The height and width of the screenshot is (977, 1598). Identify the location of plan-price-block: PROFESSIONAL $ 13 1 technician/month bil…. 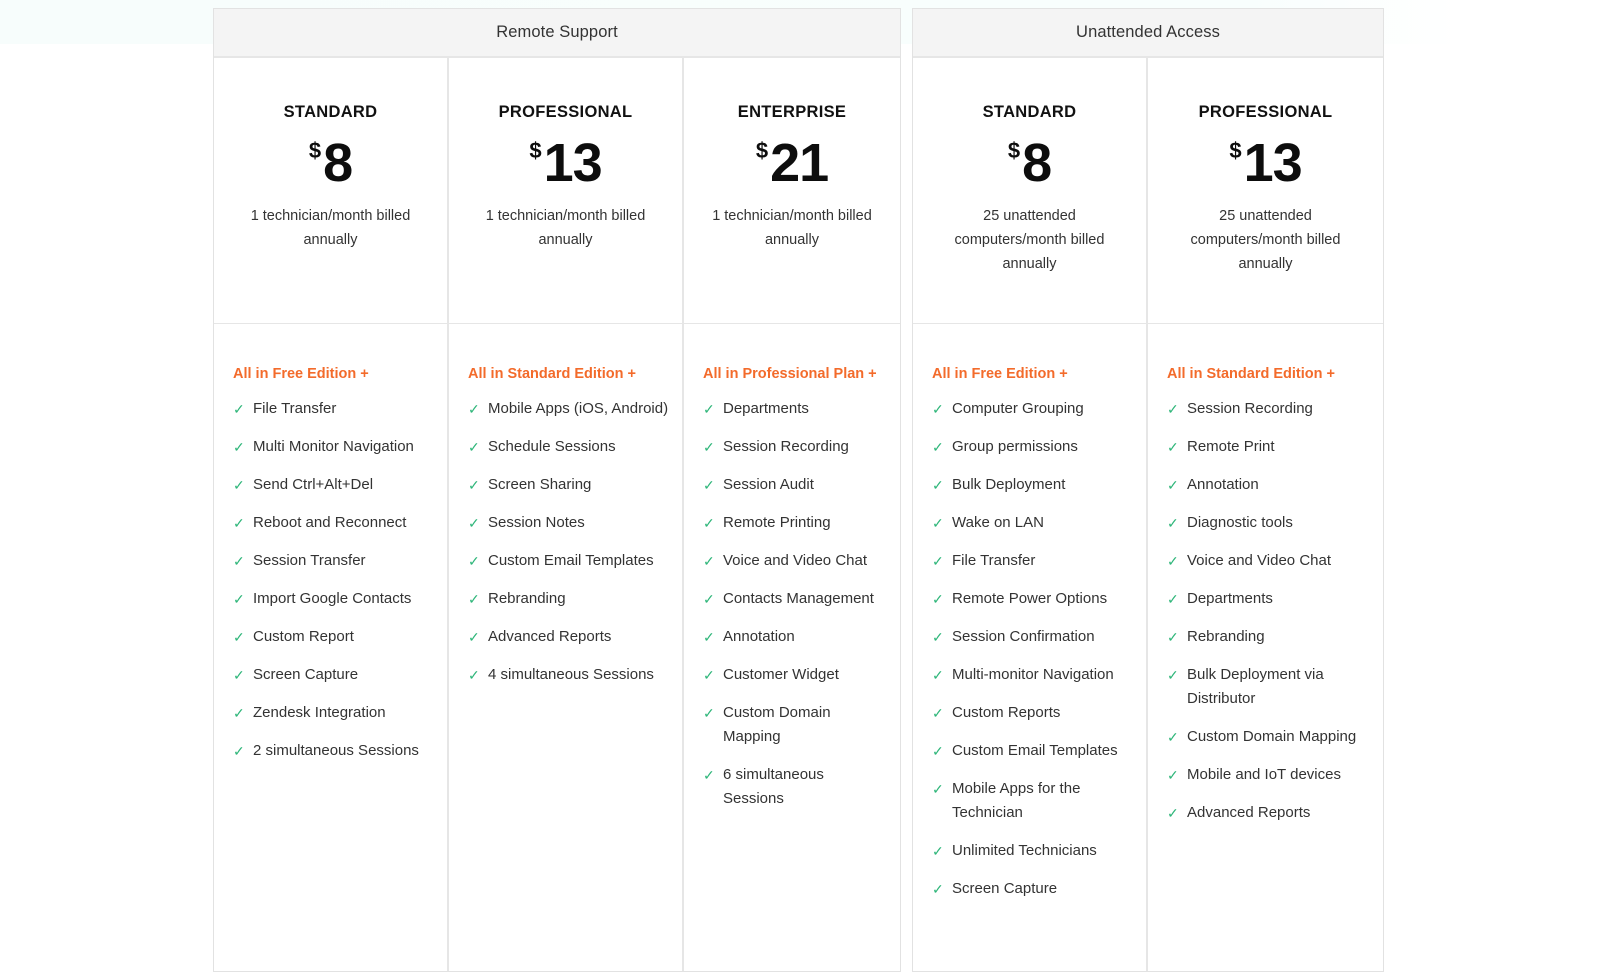
(565, 191).